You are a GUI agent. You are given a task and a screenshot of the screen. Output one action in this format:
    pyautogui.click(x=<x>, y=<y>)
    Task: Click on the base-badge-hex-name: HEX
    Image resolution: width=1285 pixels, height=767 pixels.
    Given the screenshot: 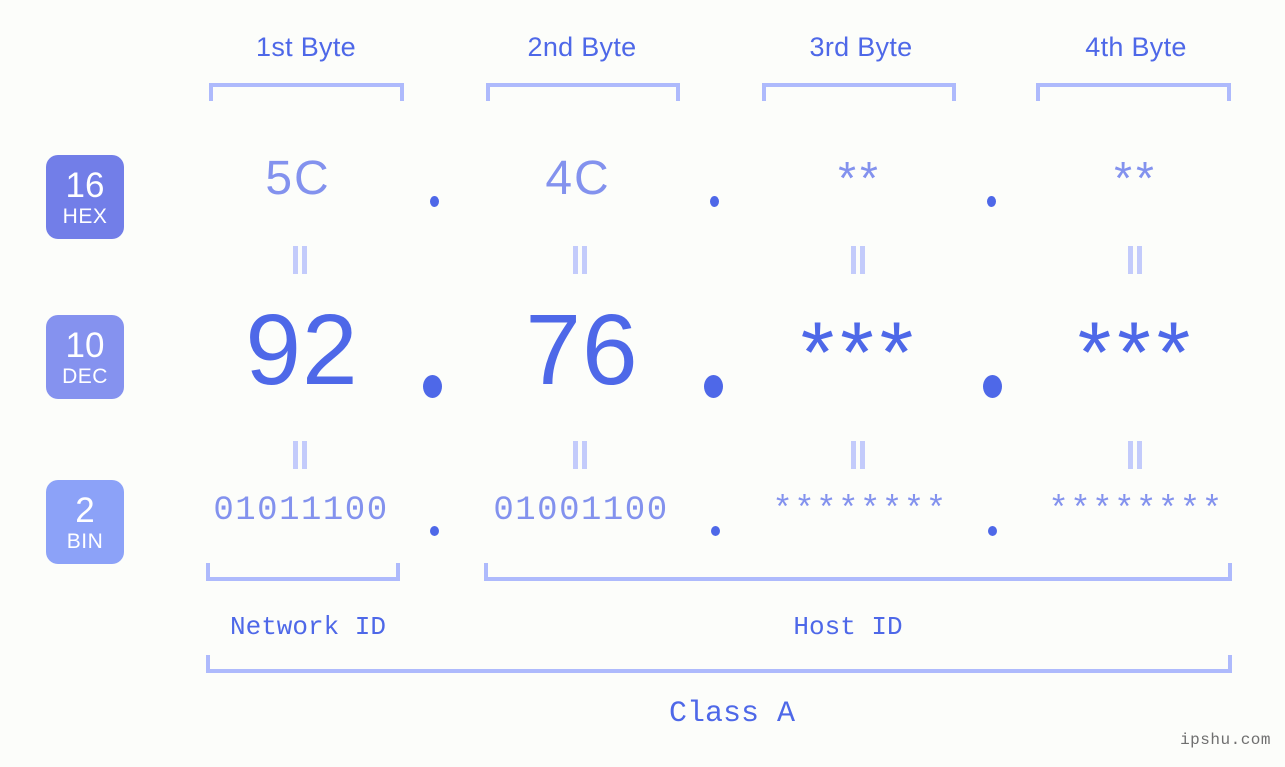 What is the action you would take?
    pyautogui.click(x=85, y=216)
    